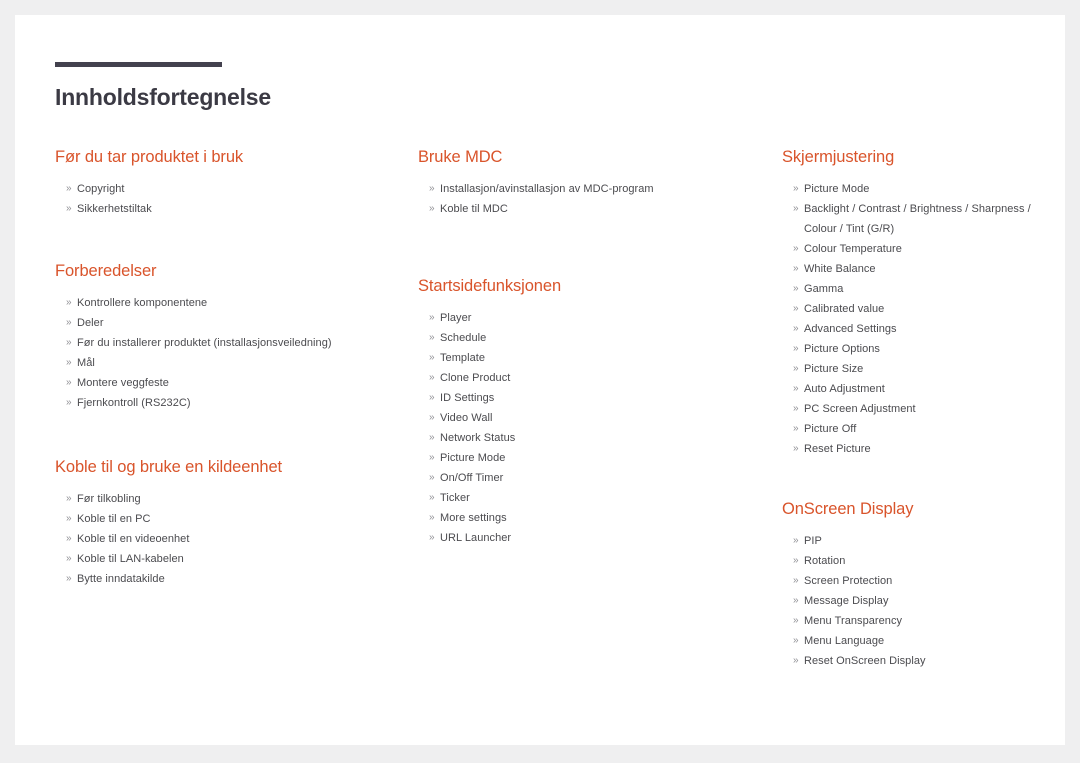 This screenshot has width=1080, height=763. Describe the element at coordinates (220, 383) in the screenshot. I see `toc-entry: » Montere veggfeste` at that location.